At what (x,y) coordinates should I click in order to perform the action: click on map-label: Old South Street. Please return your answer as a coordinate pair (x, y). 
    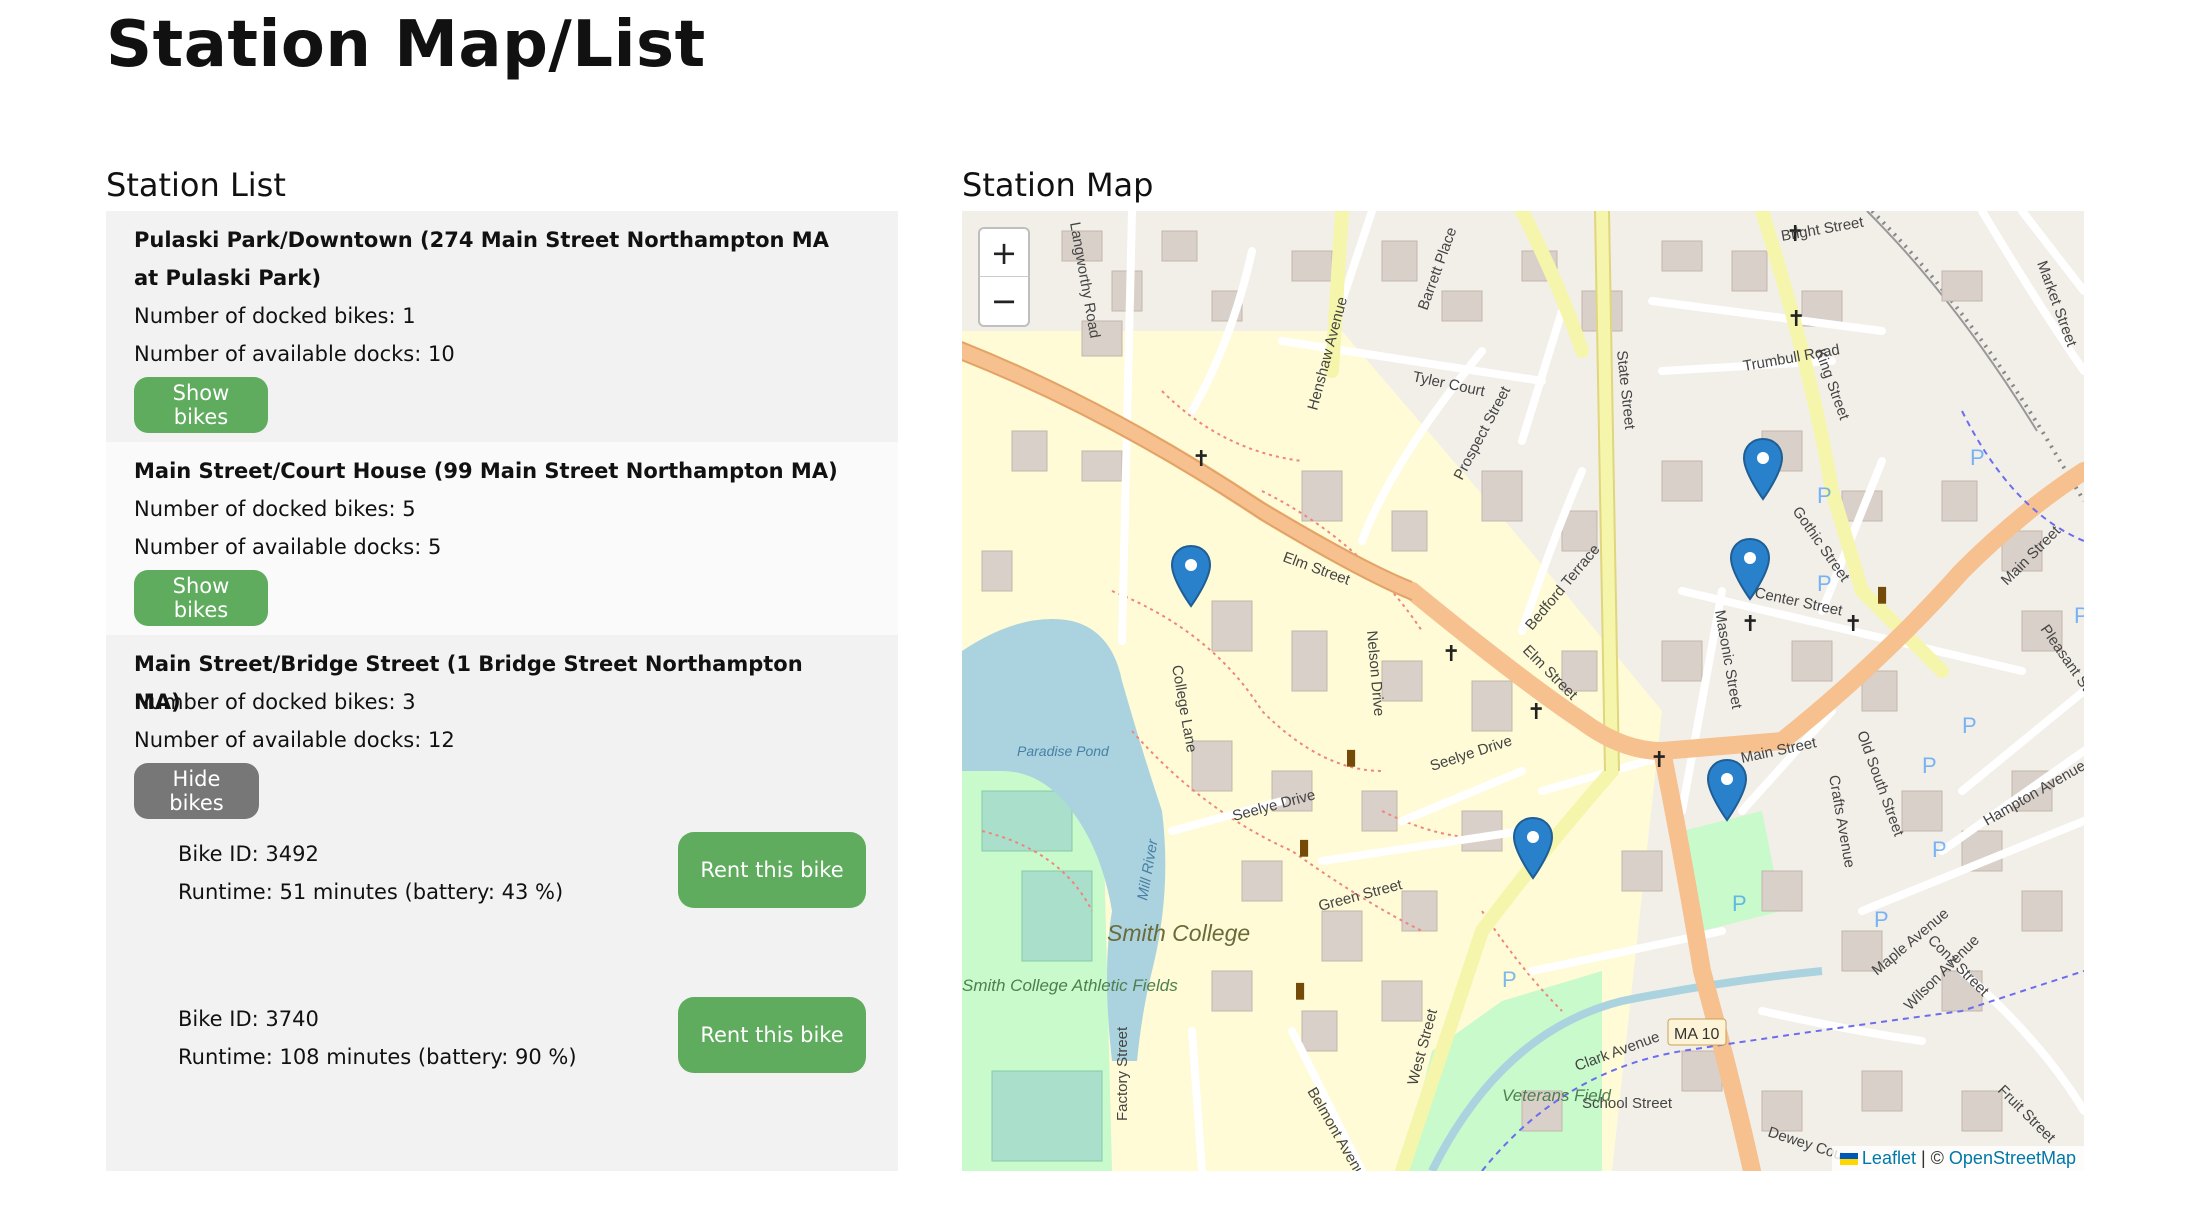
    Looking at the image, I should click on (1880, 784).